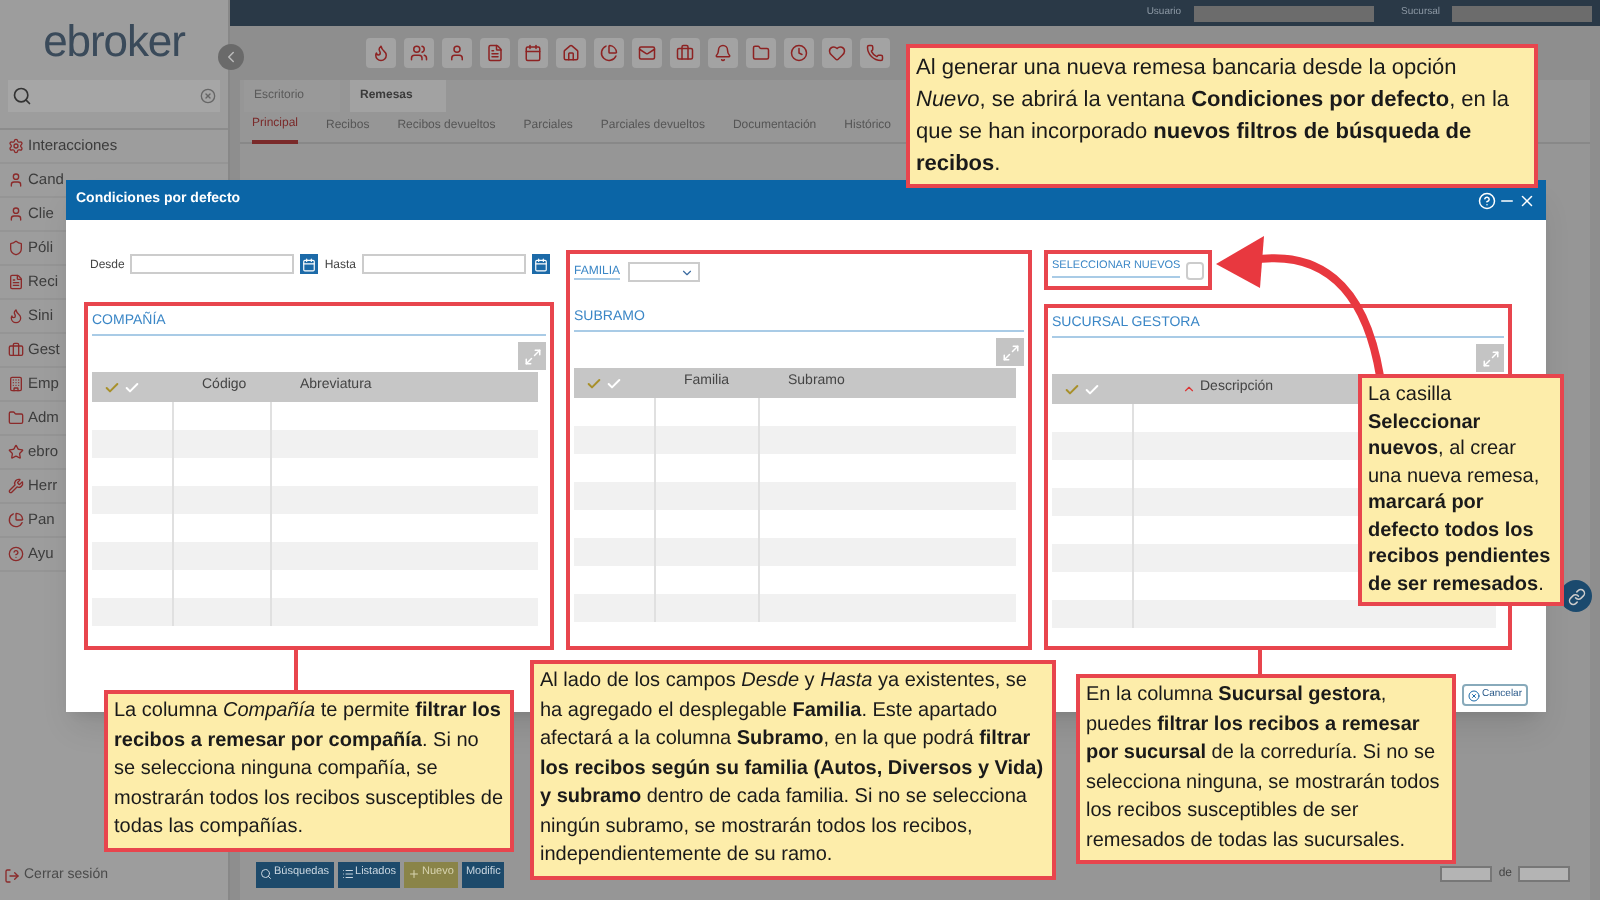 Image resolution: width=1600 pixels, height=900 pixels. I want to click on date-from-field, so click(212, 264).